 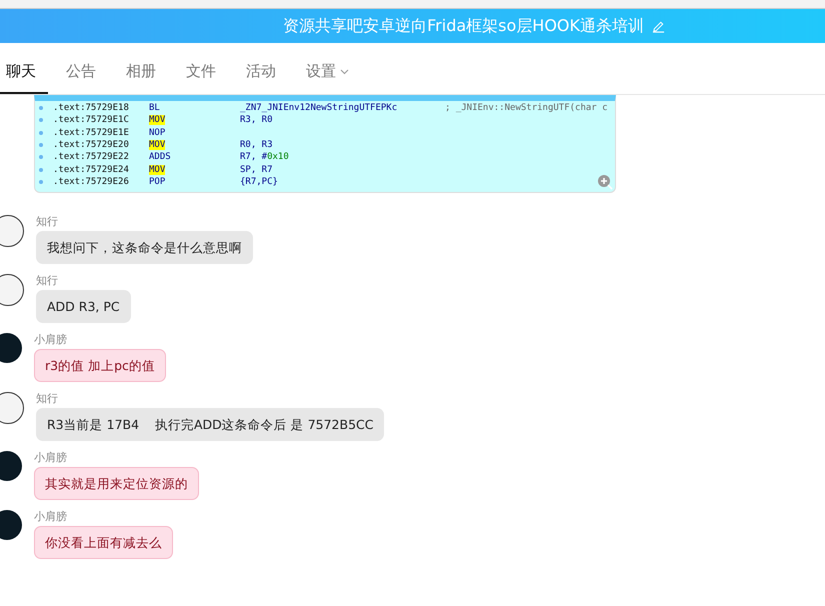 What do you see at coordinates (116, 483) in the screenshot?
I see `message-bubble: 其实就是用来定位资源的` at bounding box center [116, 483].